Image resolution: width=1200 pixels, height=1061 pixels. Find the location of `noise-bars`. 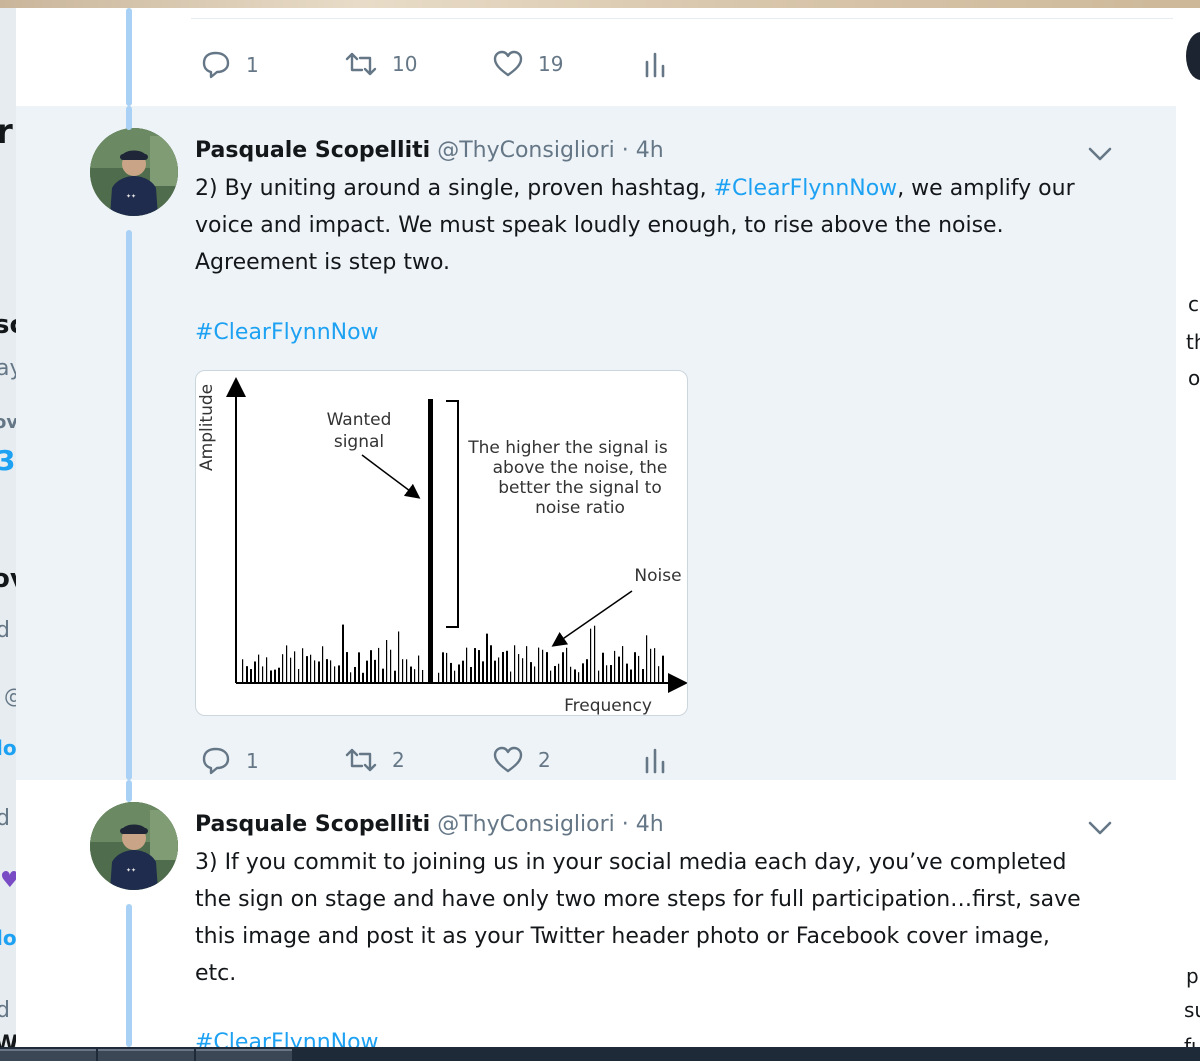

noise-bars is located at coordinates (453, 653).